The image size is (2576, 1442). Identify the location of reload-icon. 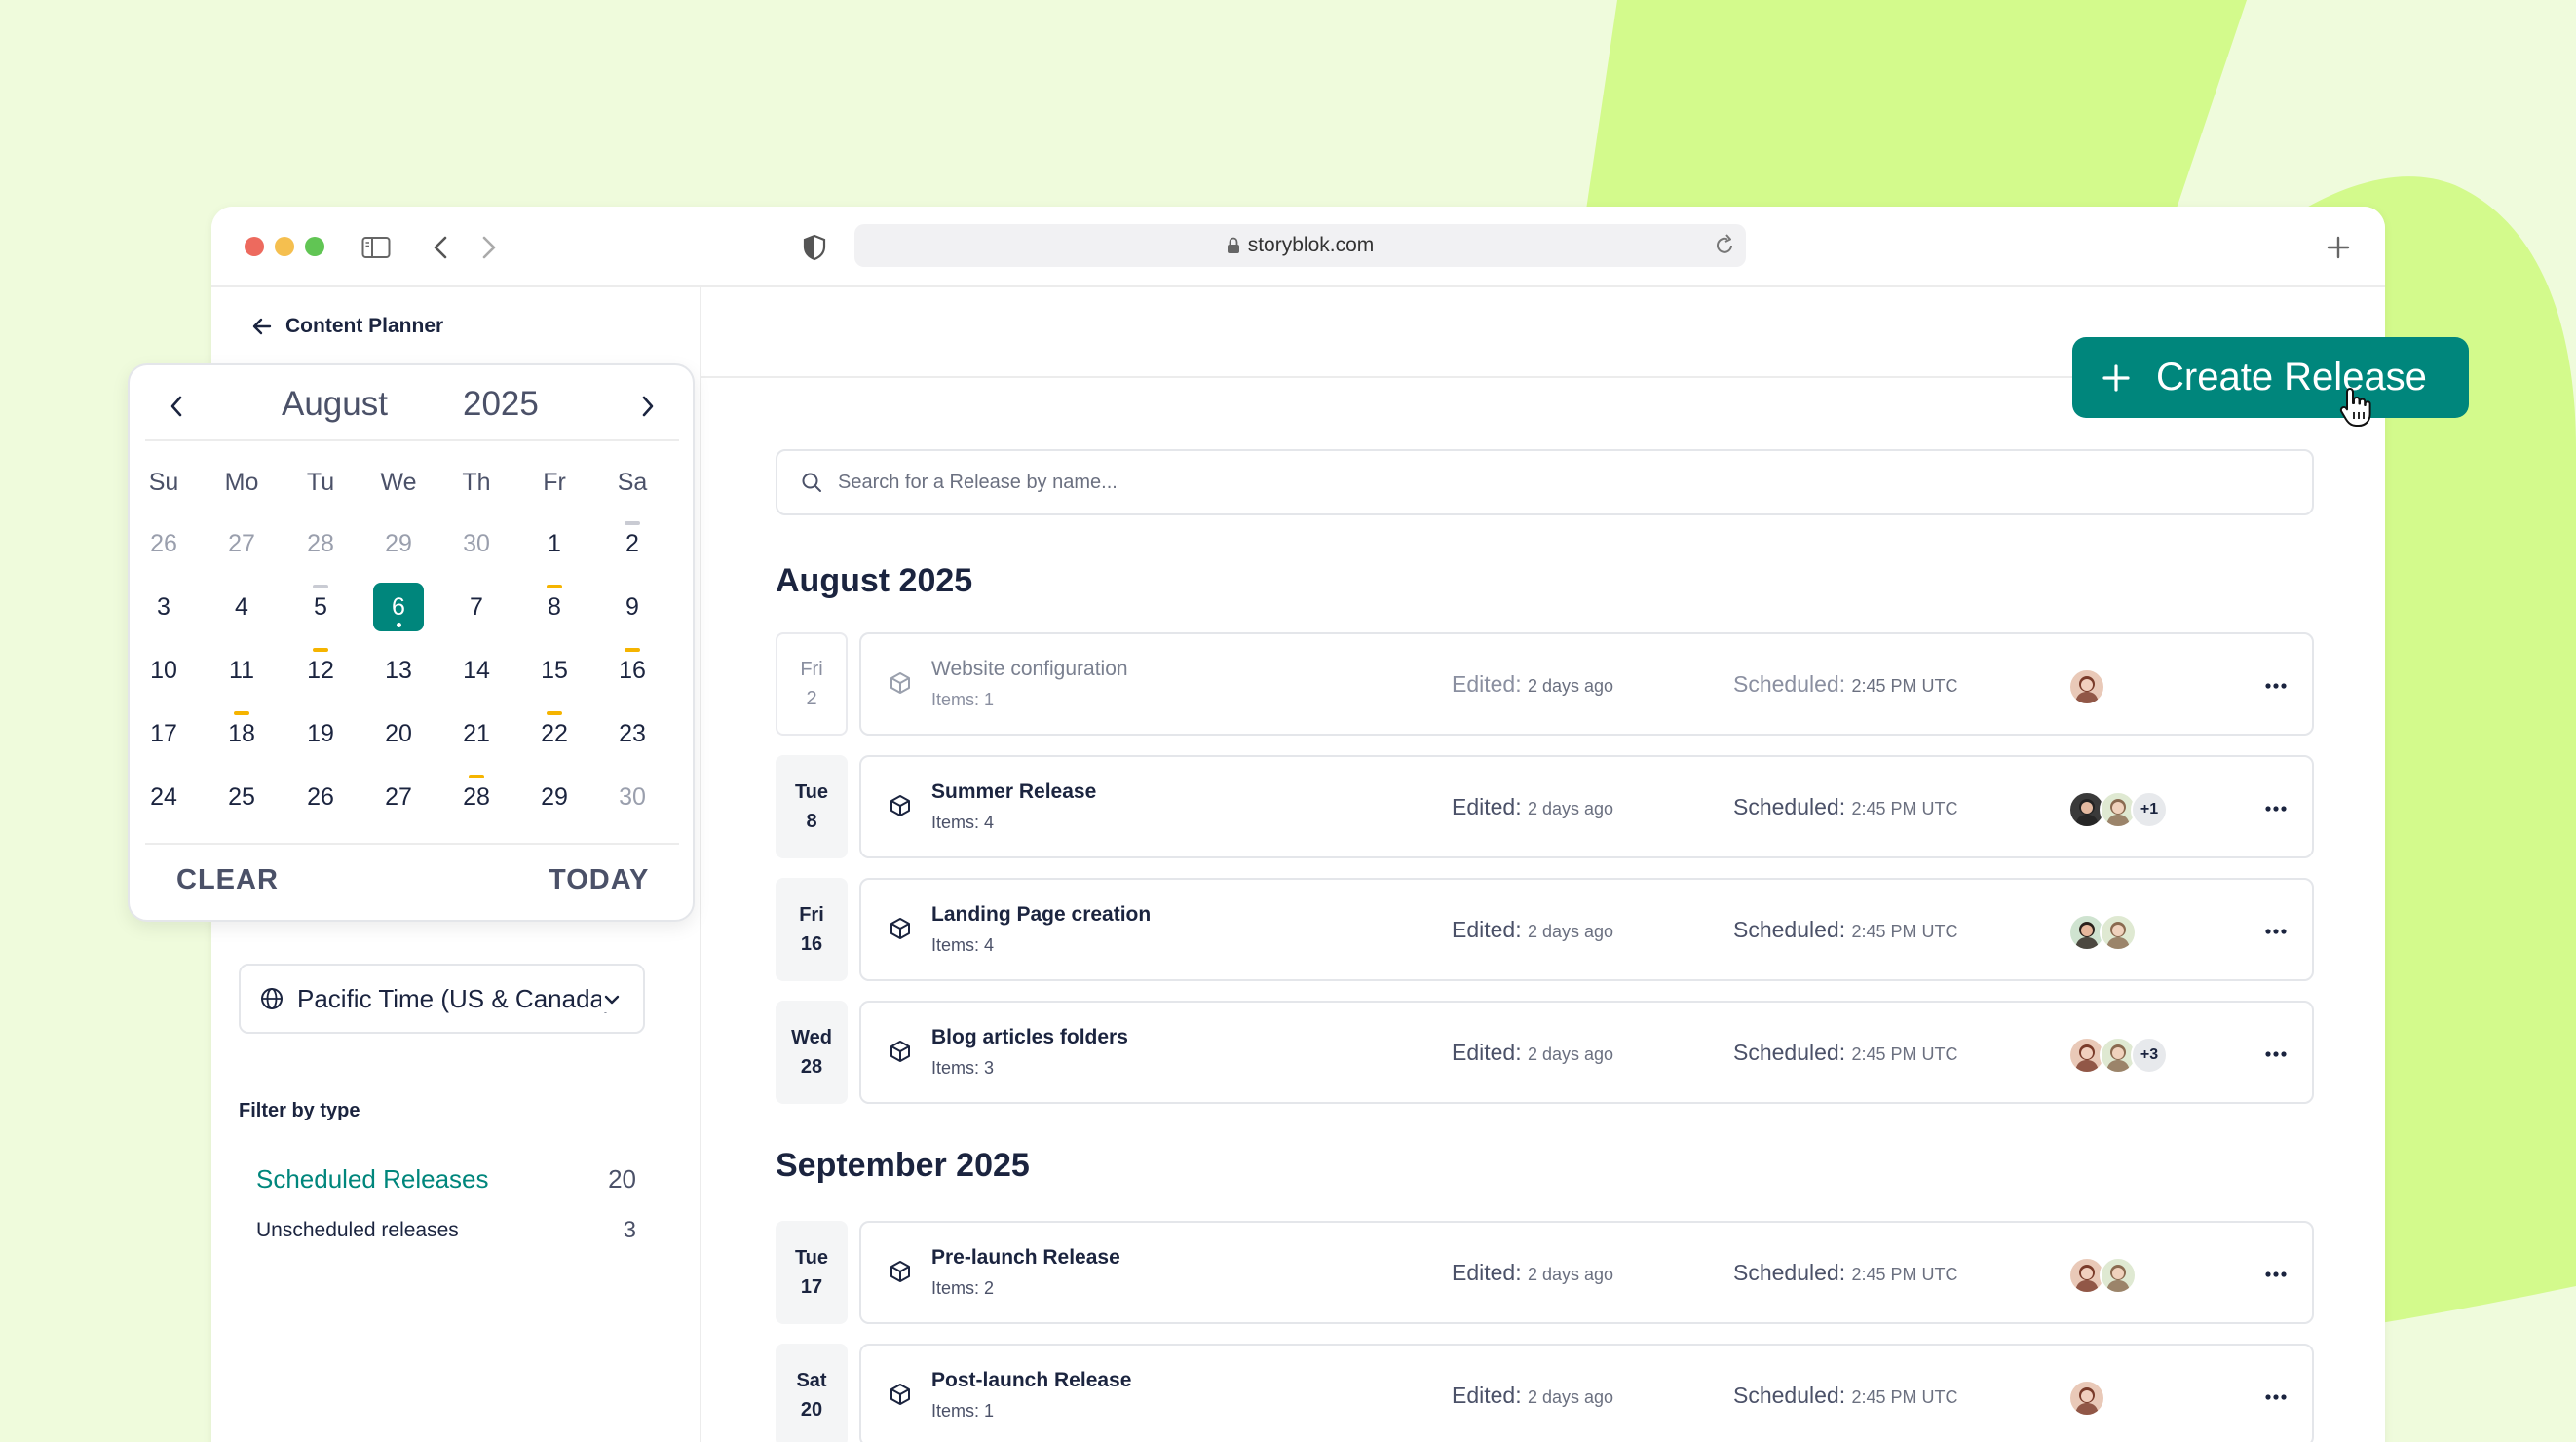
(1724, 247).